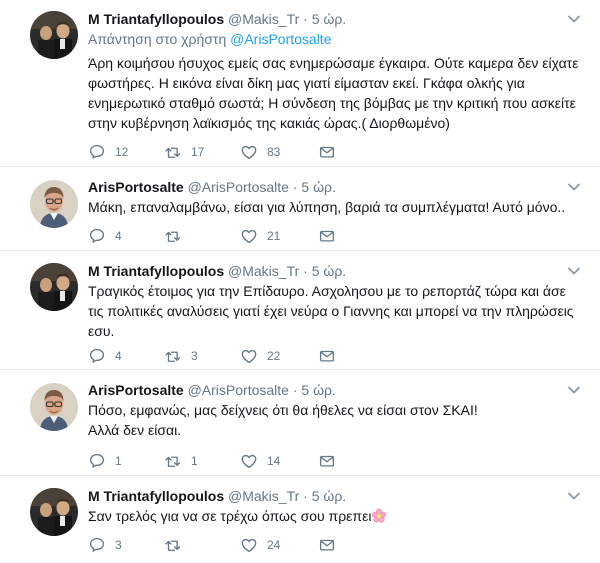  I want to click on retweet-count: 1, so click(194, 461).